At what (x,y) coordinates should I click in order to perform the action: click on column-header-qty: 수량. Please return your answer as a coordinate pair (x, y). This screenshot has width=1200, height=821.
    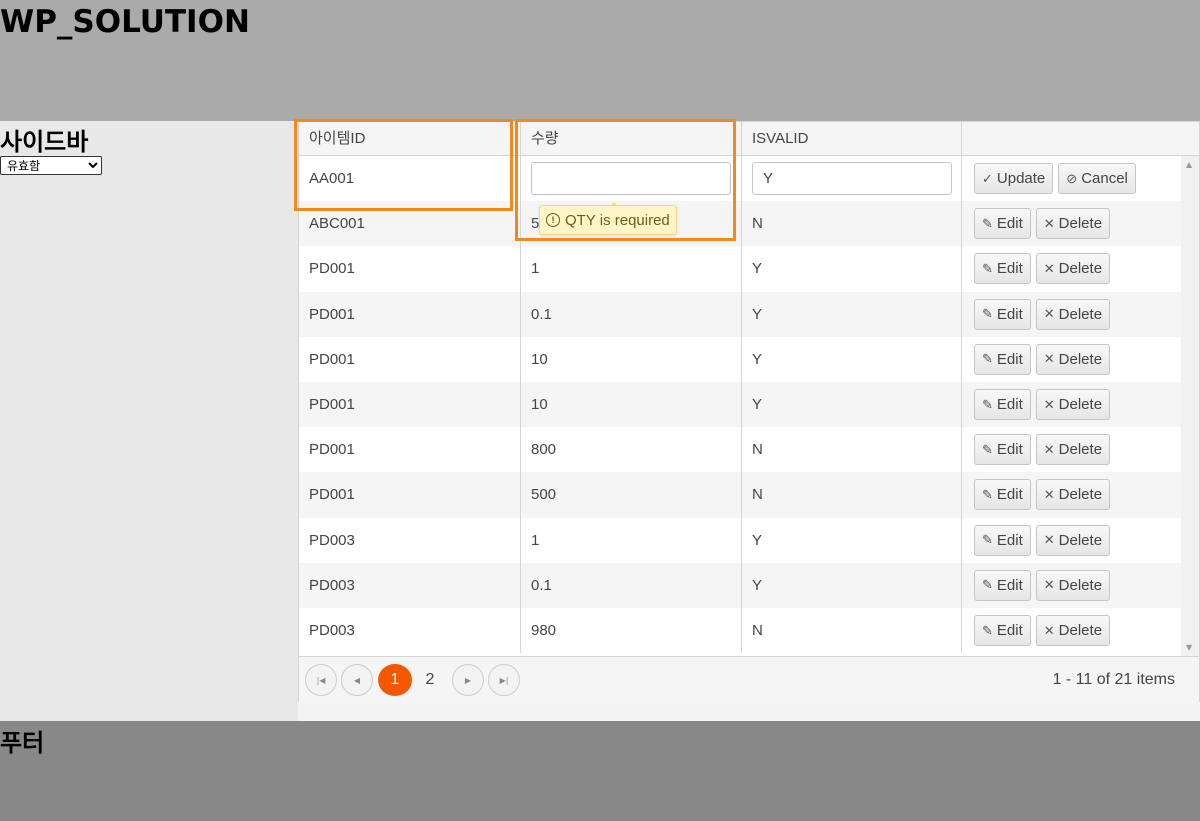
    Looking at the image, I should click on (630, 138).